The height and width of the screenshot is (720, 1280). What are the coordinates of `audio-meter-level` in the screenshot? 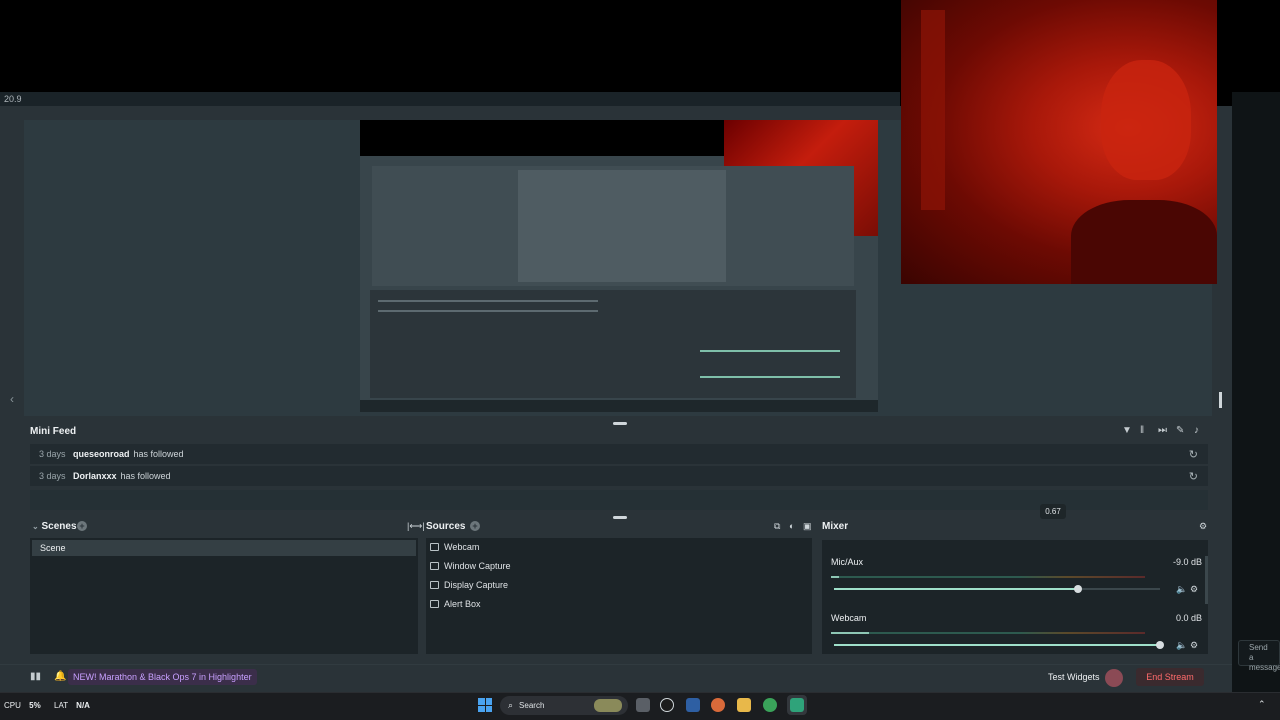 It's located at (850, 633).